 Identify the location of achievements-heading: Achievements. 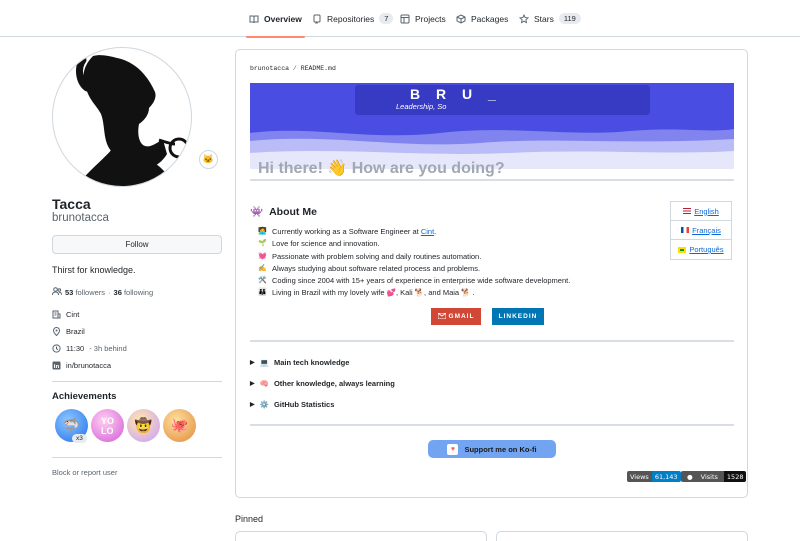
(84, 396).